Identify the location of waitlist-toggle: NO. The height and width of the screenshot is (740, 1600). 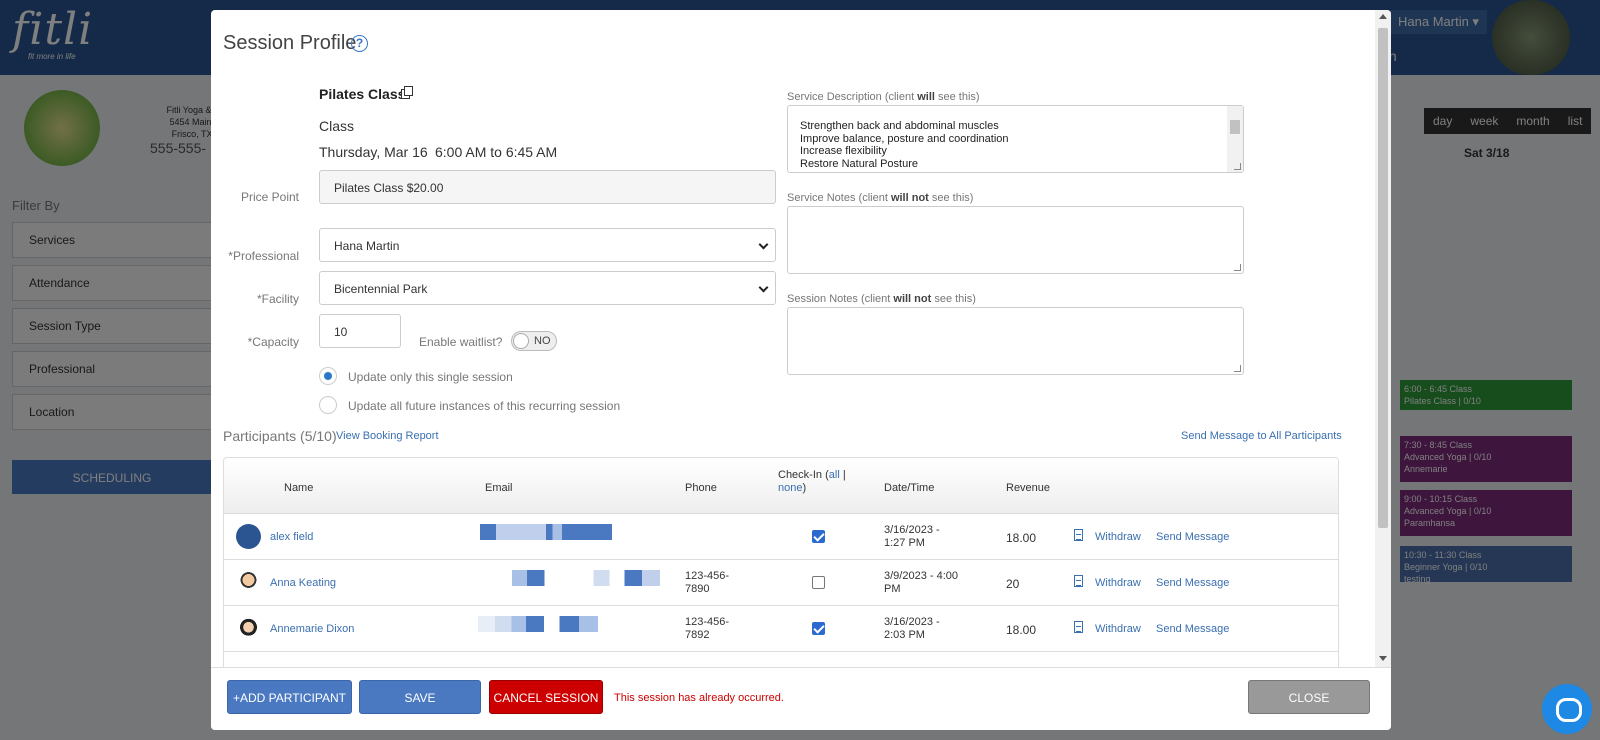
(534, 341).